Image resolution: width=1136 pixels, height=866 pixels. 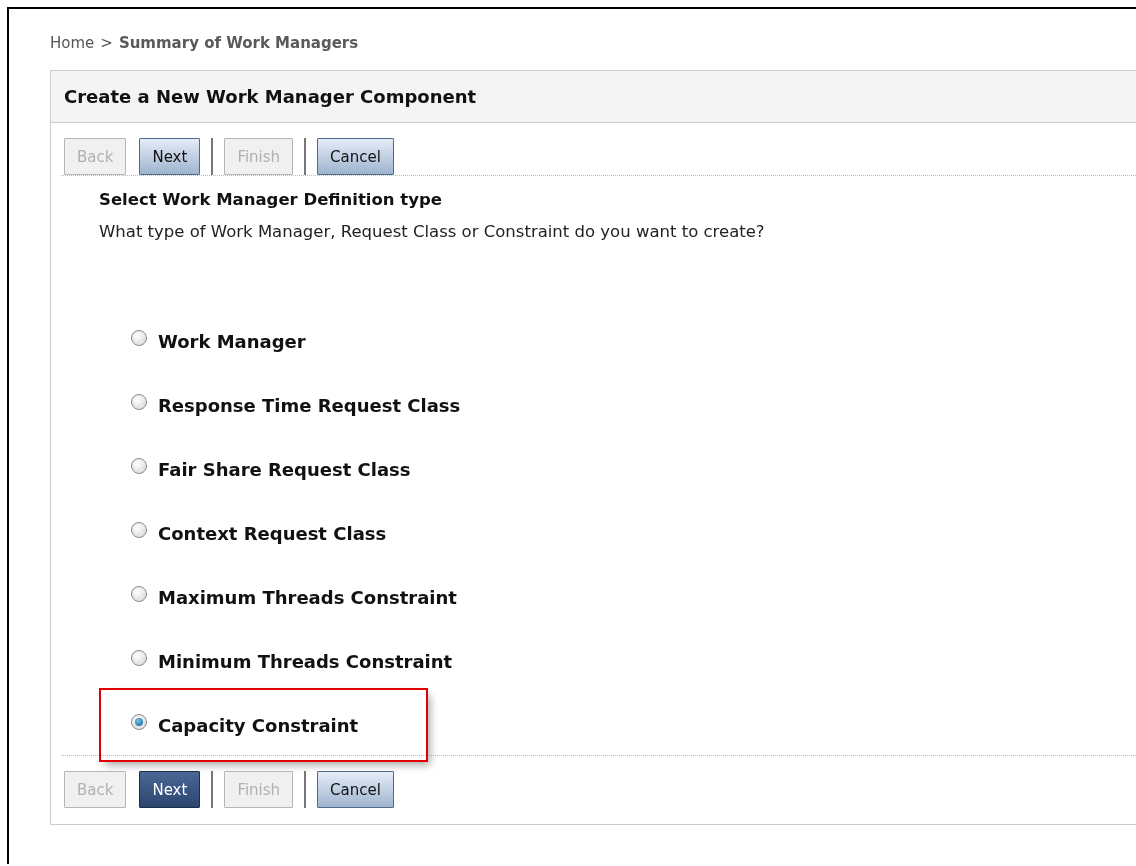 I want to click on option-label: Response Time Request Class, so click(x=309, y=405).